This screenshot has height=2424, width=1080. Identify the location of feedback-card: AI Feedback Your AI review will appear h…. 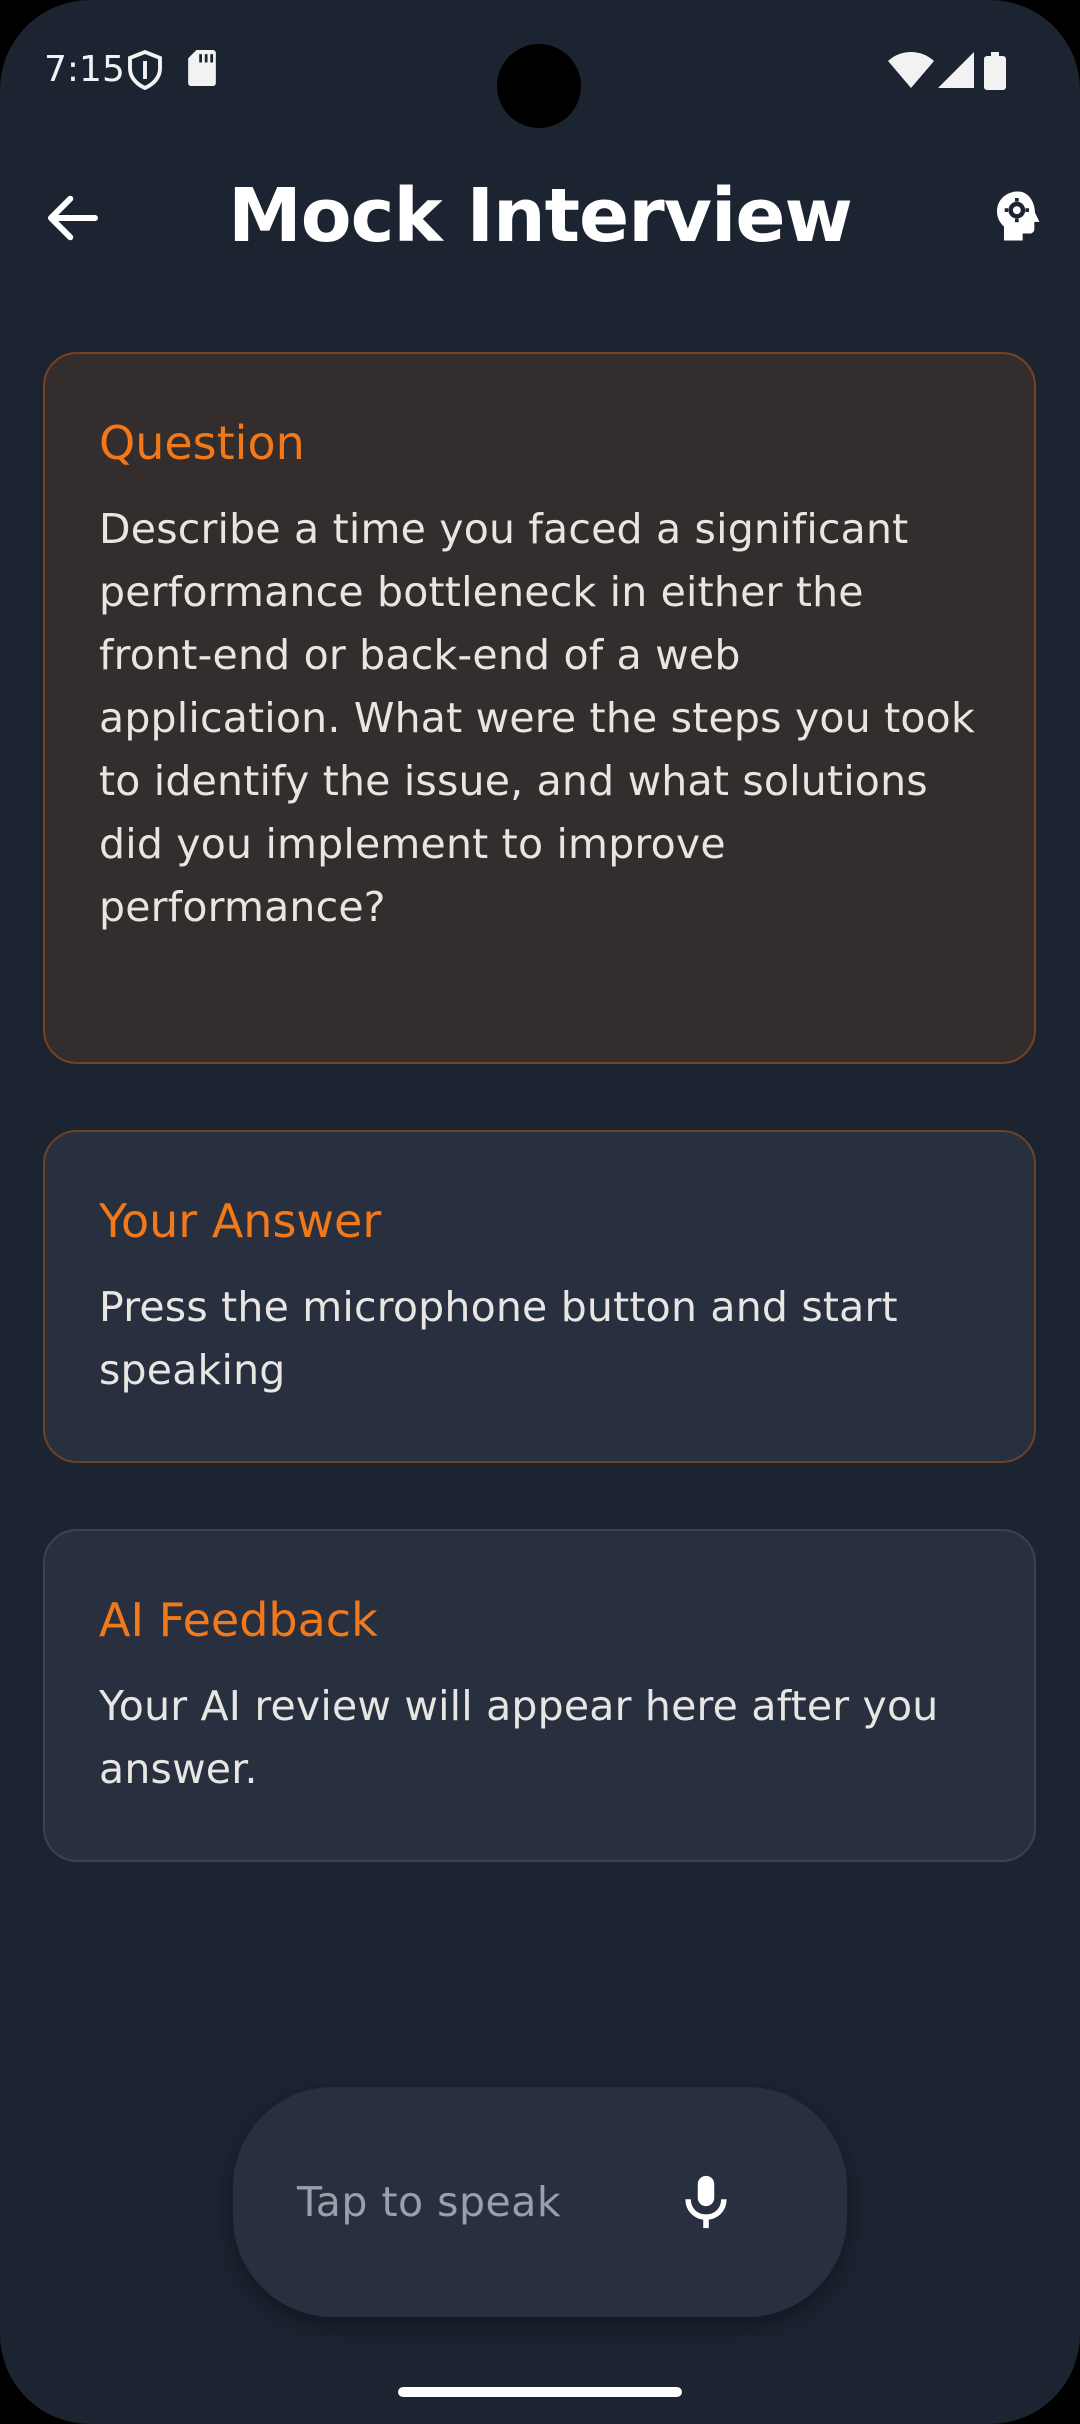
(539, 1695).